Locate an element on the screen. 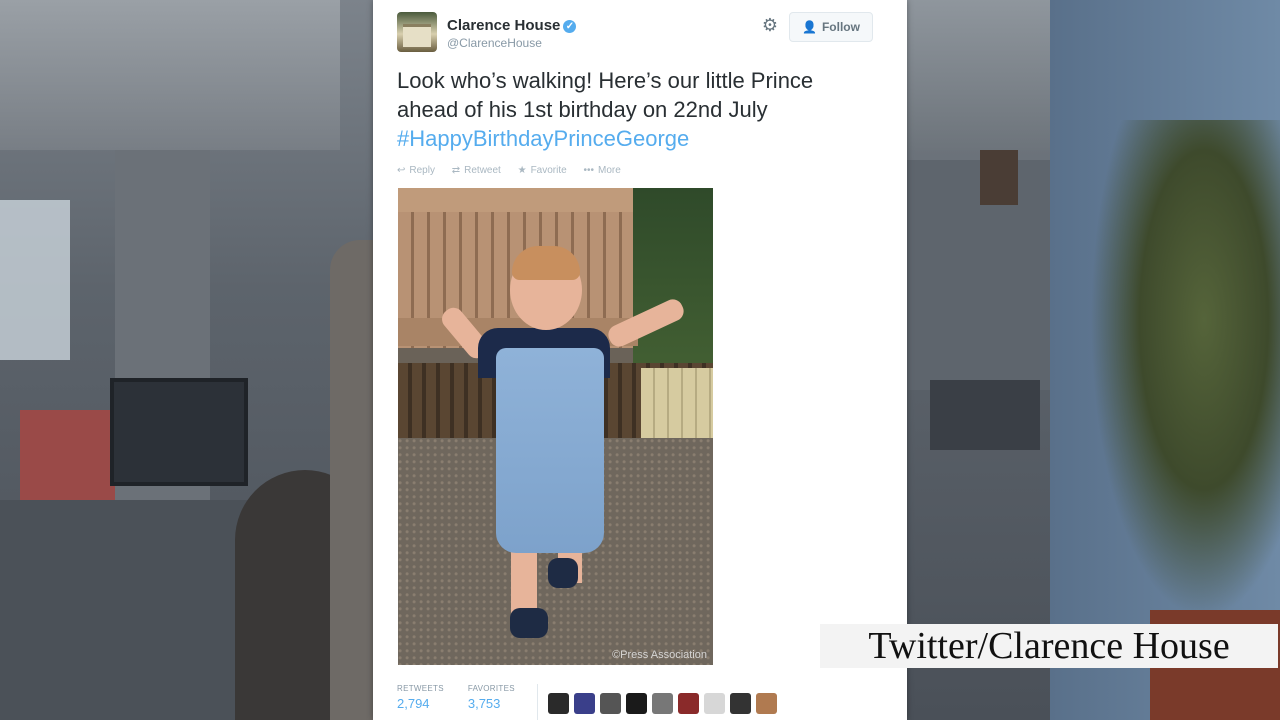 The width and height of the screenshot is (1280, 720). reply-label: Reply is located at coordinates (422, 170).